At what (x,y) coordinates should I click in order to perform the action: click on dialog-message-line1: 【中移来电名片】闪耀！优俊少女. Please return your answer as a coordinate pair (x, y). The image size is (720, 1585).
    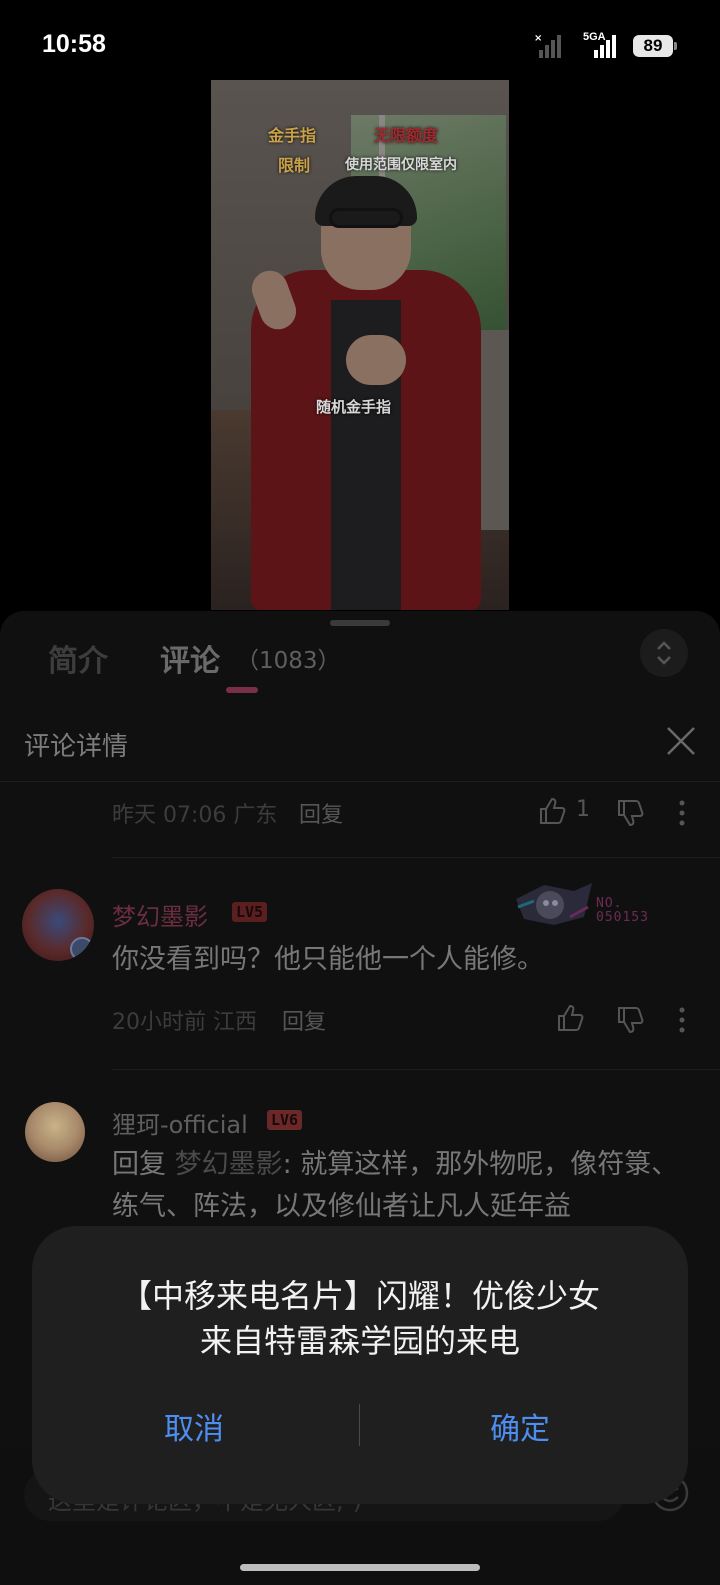
    Looking at the image, I should click on (359, 1296).